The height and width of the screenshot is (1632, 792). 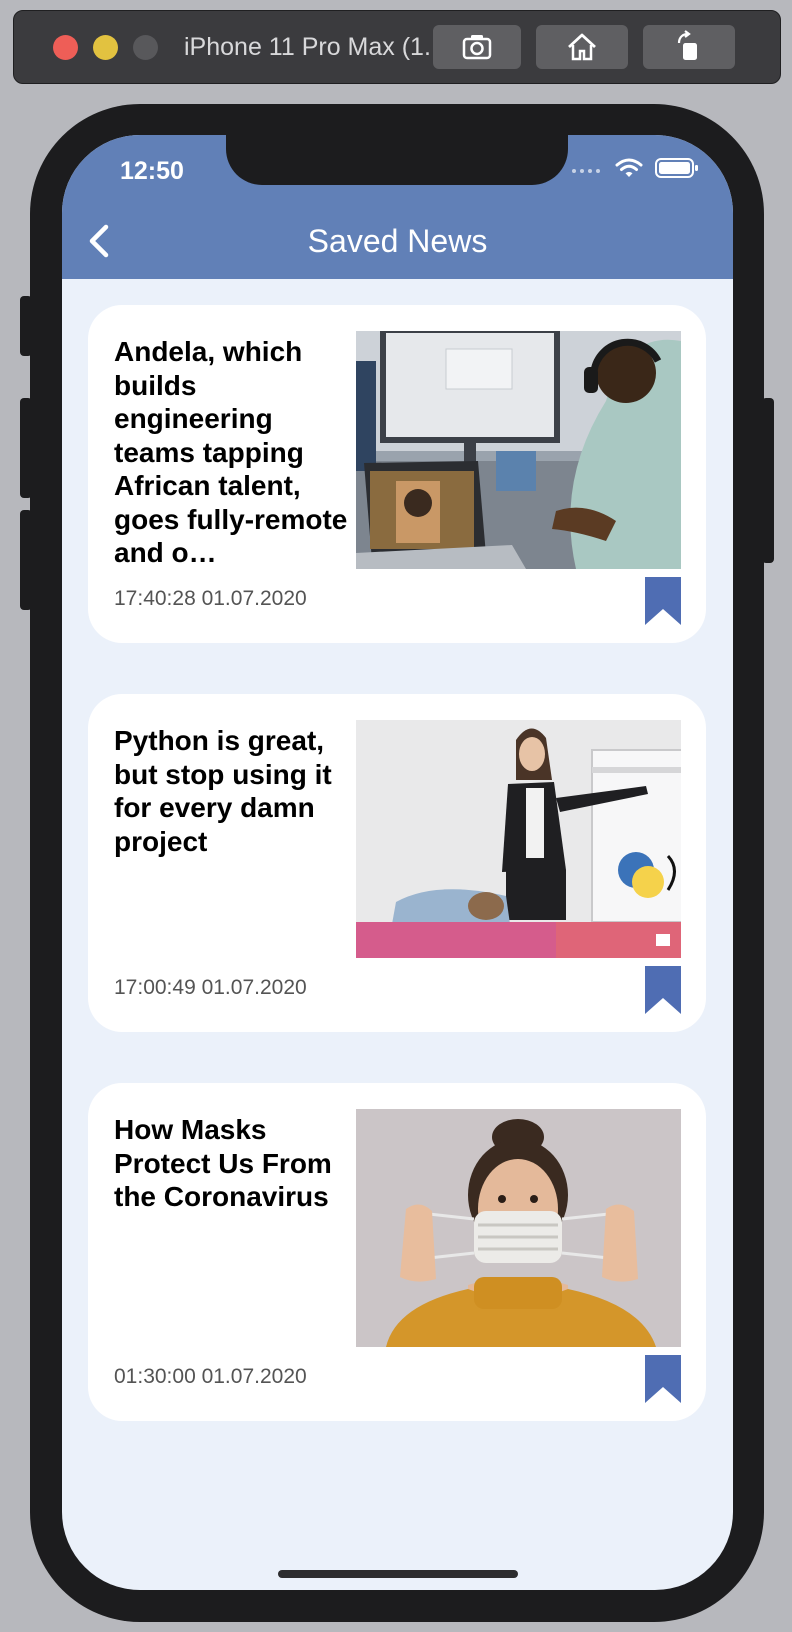 What do you see at coordinates (768, 480) in the screenshot?
I see `power-button` at bounding box center [768, 480].